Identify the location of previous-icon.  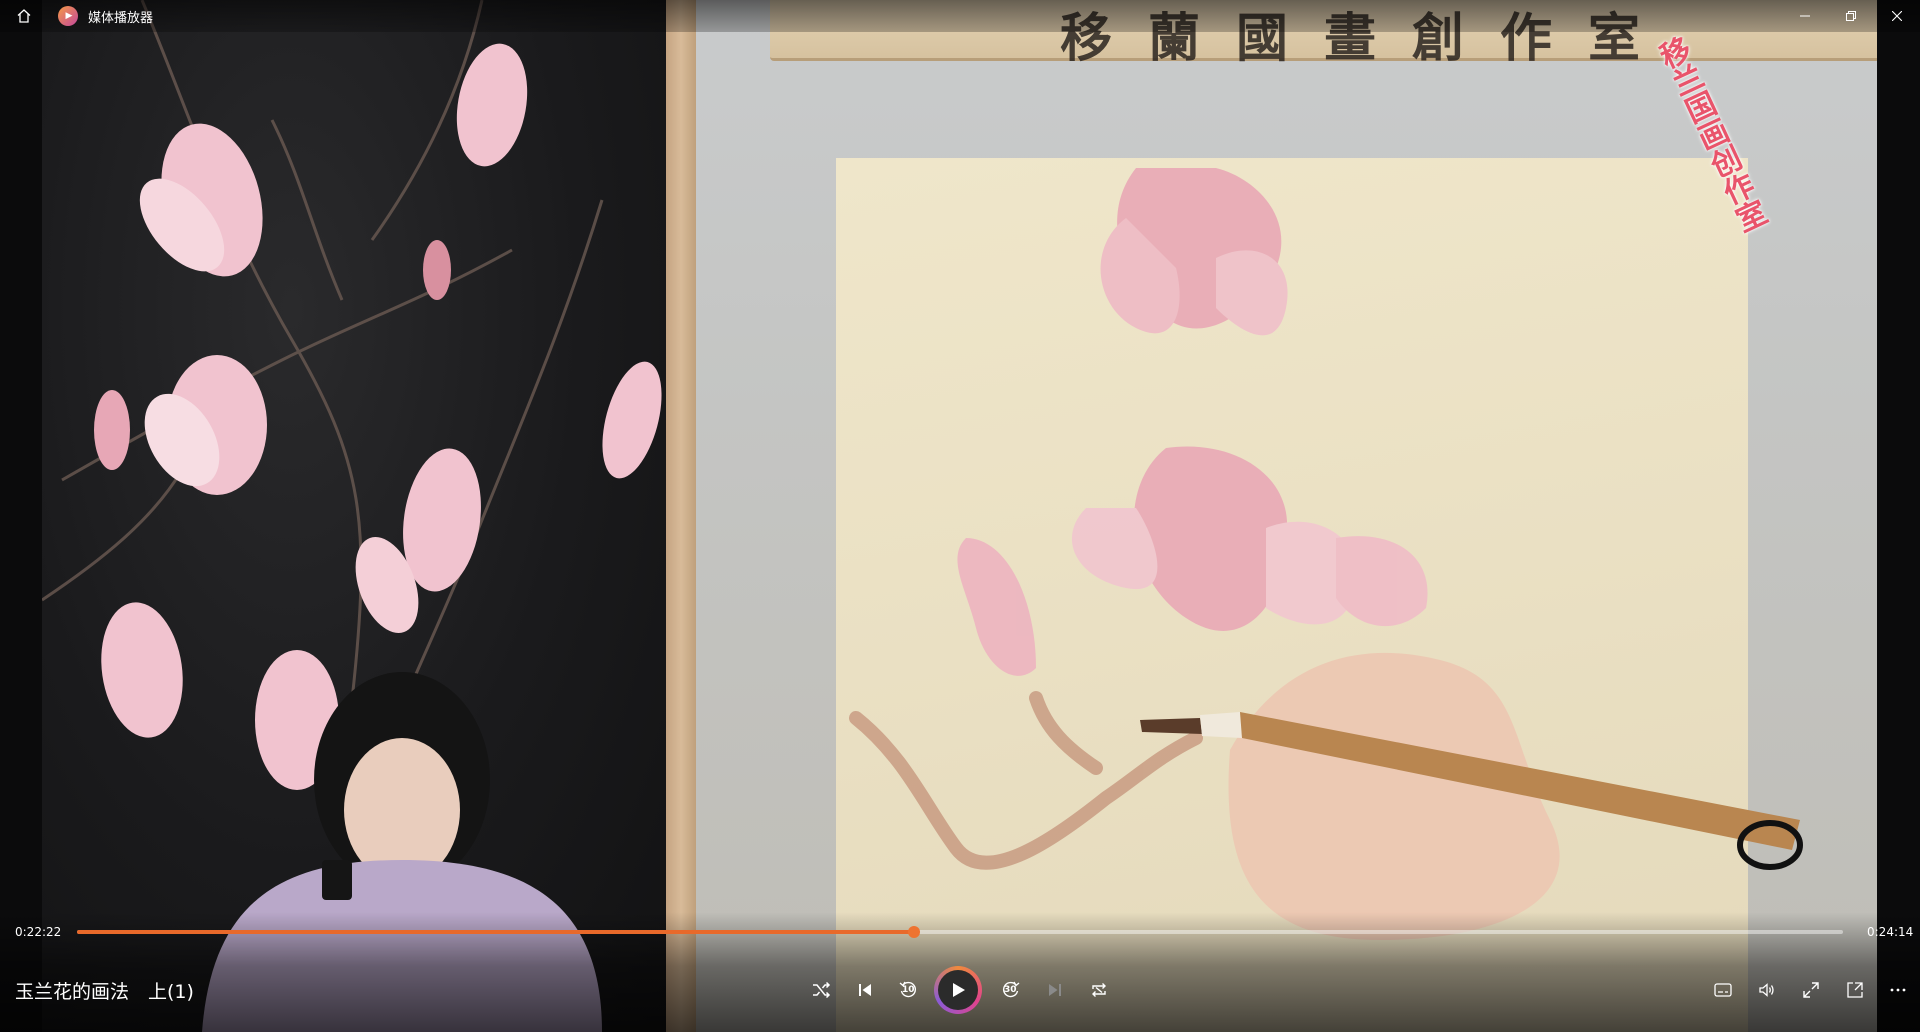
(865, 990).